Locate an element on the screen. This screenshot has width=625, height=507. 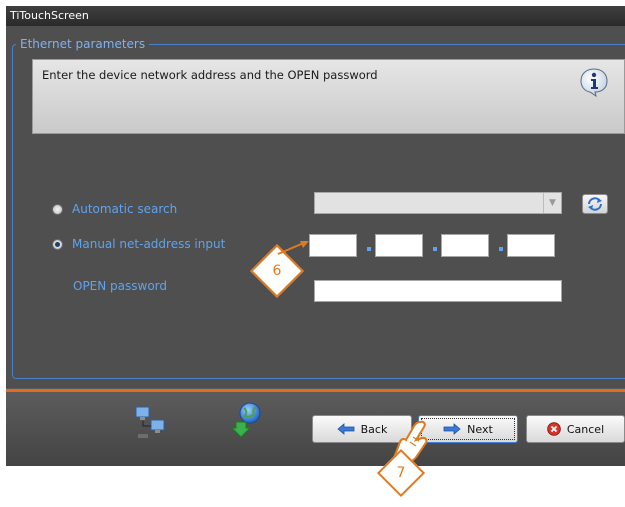
globe-download-icon is located at coordinates (246, 420).